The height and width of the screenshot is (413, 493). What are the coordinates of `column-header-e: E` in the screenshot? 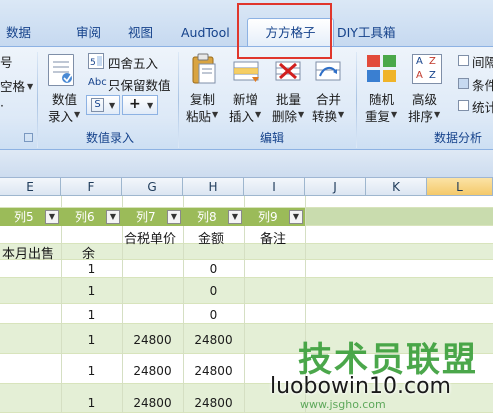 It's located at (30, 187).